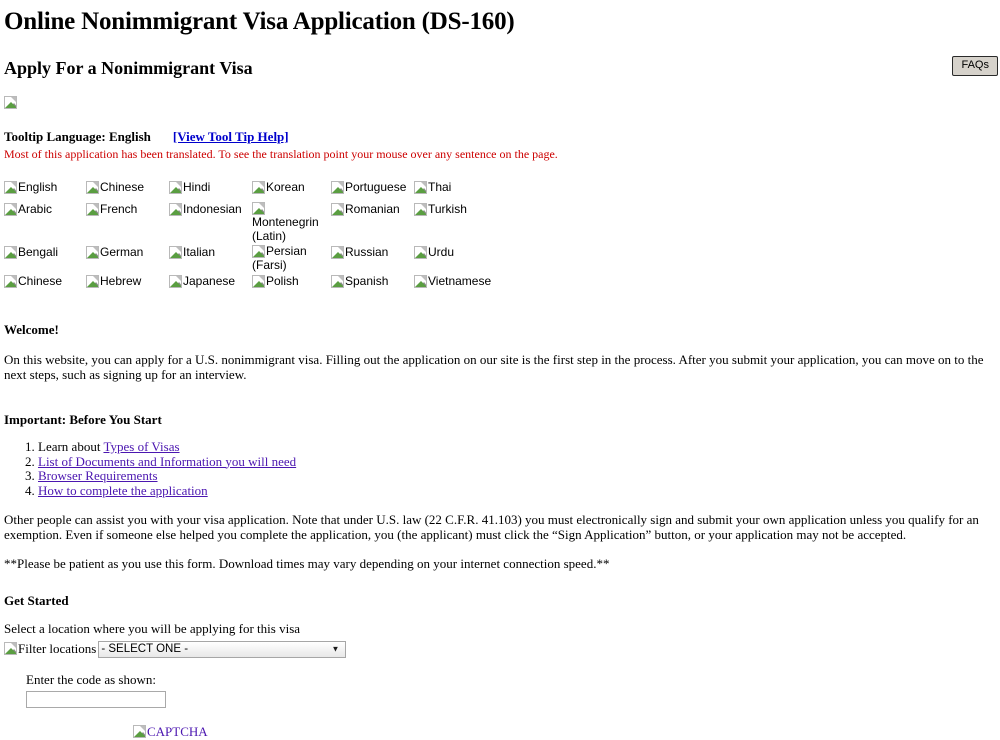  I want to click on language-option: Italian, so click(192, 253).